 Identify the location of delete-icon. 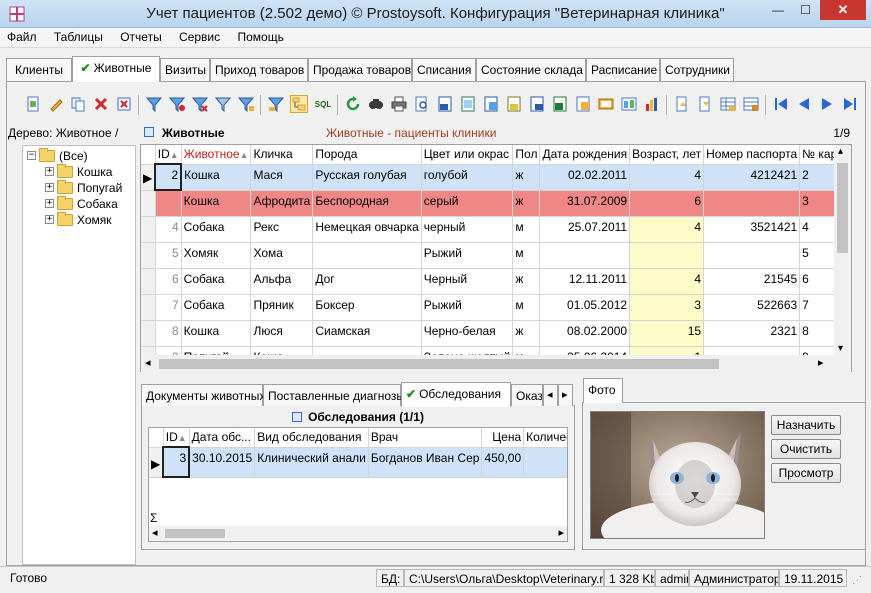
(101, 104).